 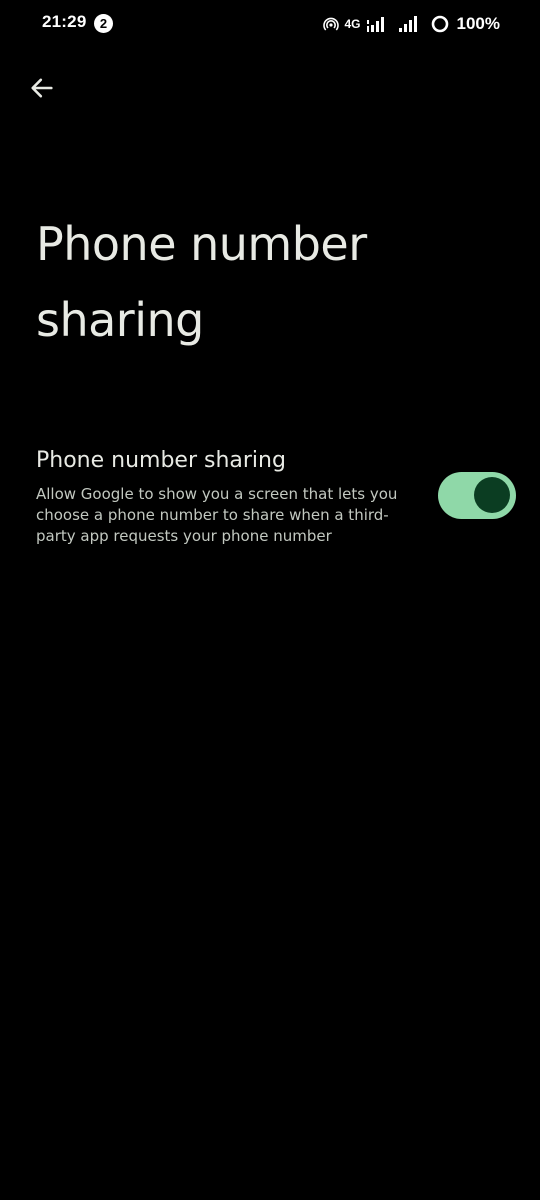 What do you see at coordinates (352, 24) in the screenshot?
I see `network-type-label: 4G` at bounding box center [352, 24].